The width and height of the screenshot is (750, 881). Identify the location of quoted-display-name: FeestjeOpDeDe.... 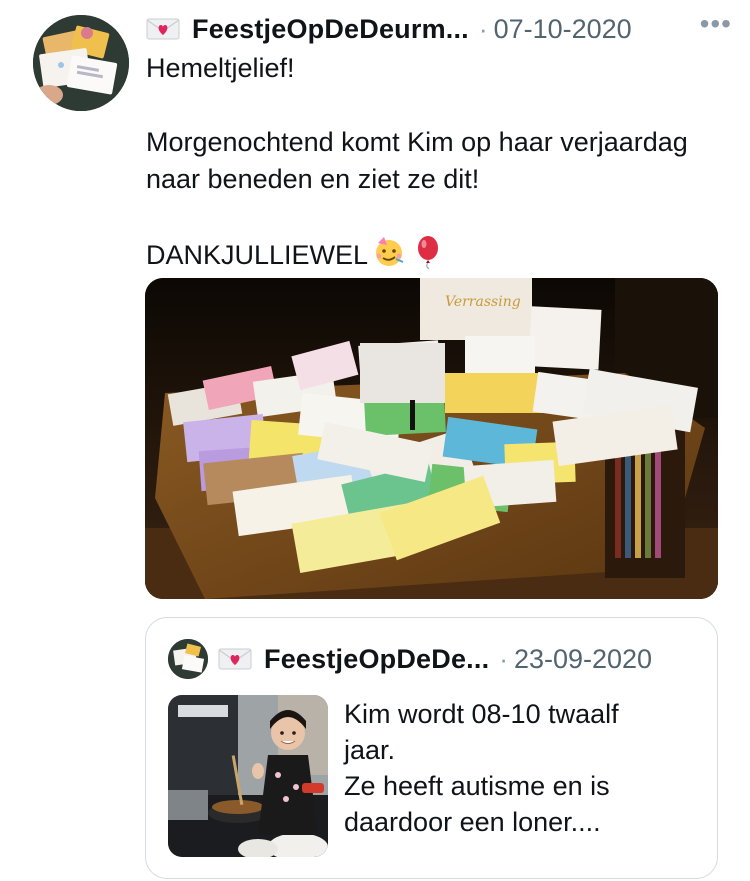
(376, 659).